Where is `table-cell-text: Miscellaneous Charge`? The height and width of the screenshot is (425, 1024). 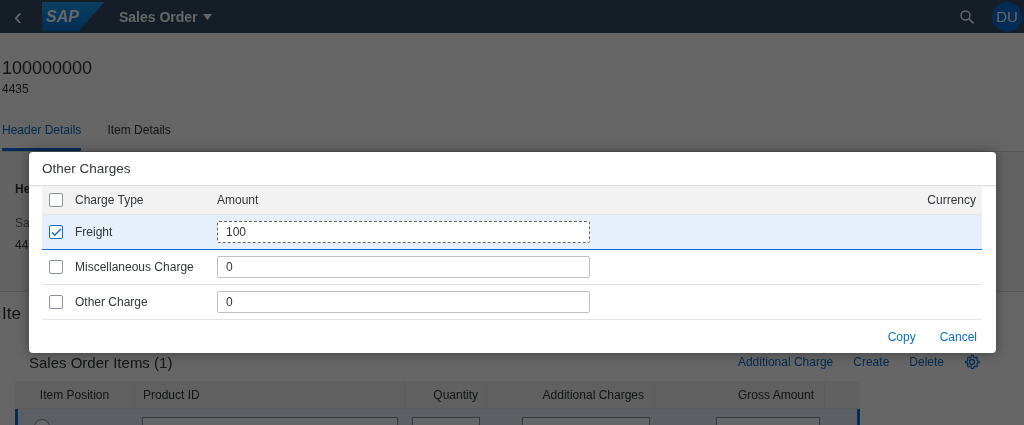
table-cell-text: Miscellaneous Charge is located at coordinates (135, 267).